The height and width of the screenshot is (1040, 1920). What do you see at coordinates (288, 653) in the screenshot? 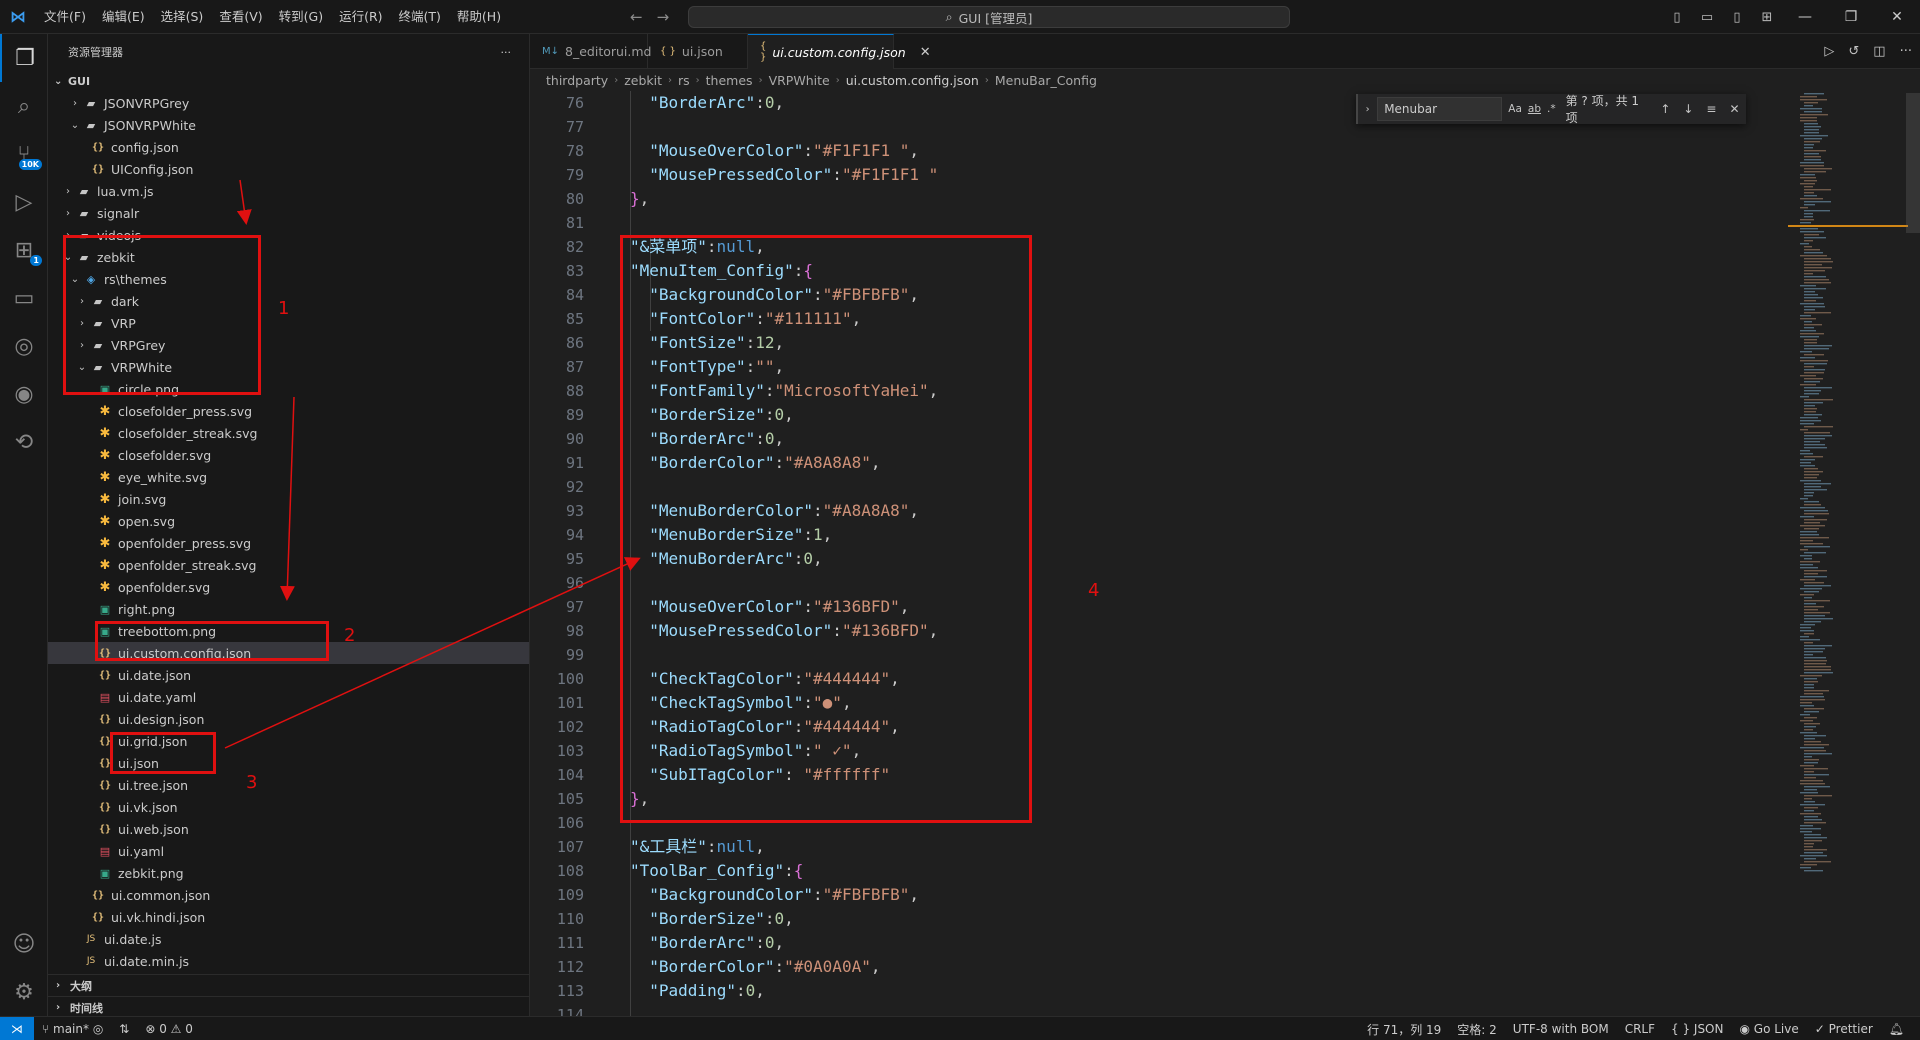
I see `tree-item: {} ui.custom.config.json` at bounding box center [288, 653].